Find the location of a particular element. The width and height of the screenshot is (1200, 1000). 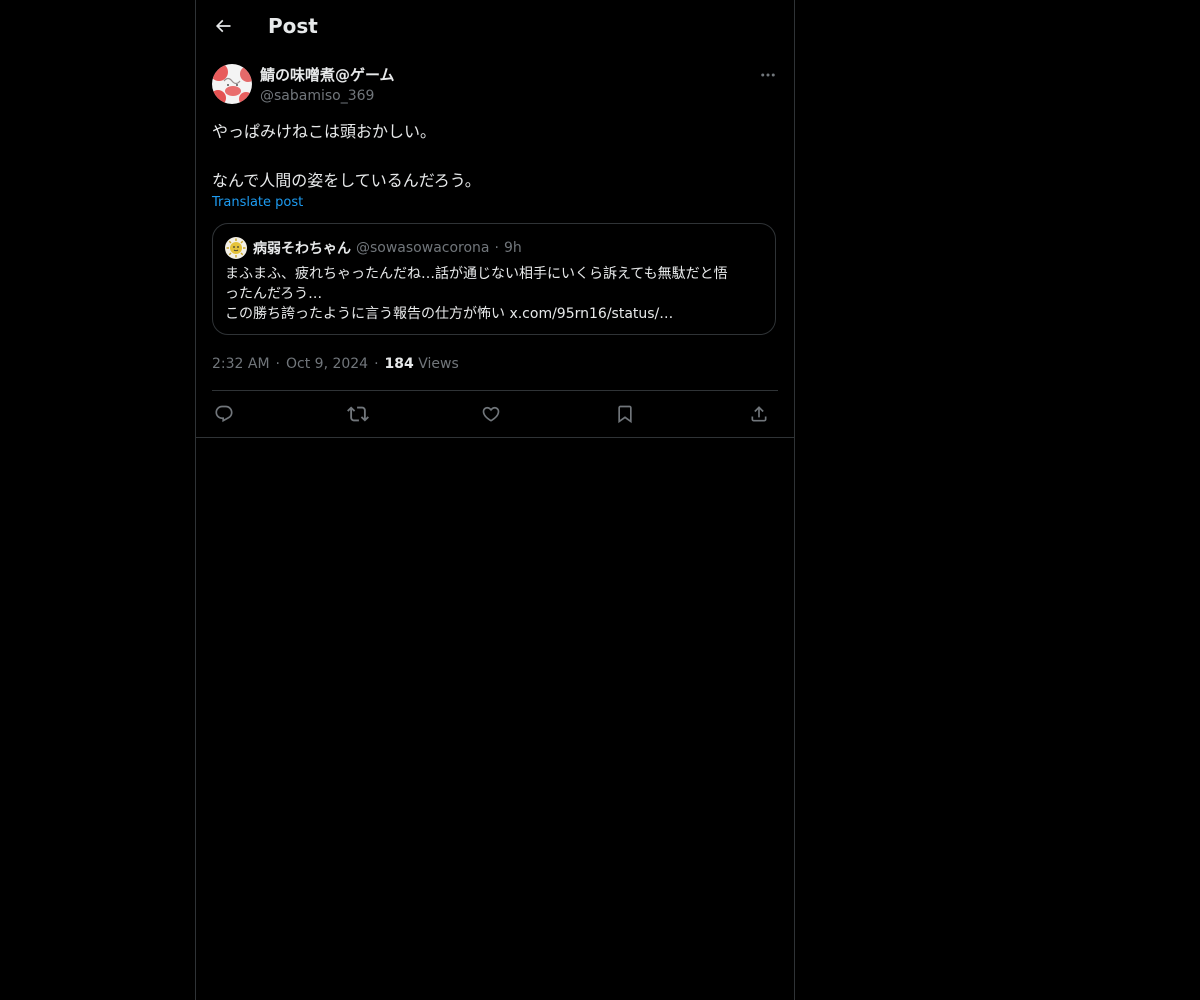

bookmark-button is located at coordinates (625, 414).